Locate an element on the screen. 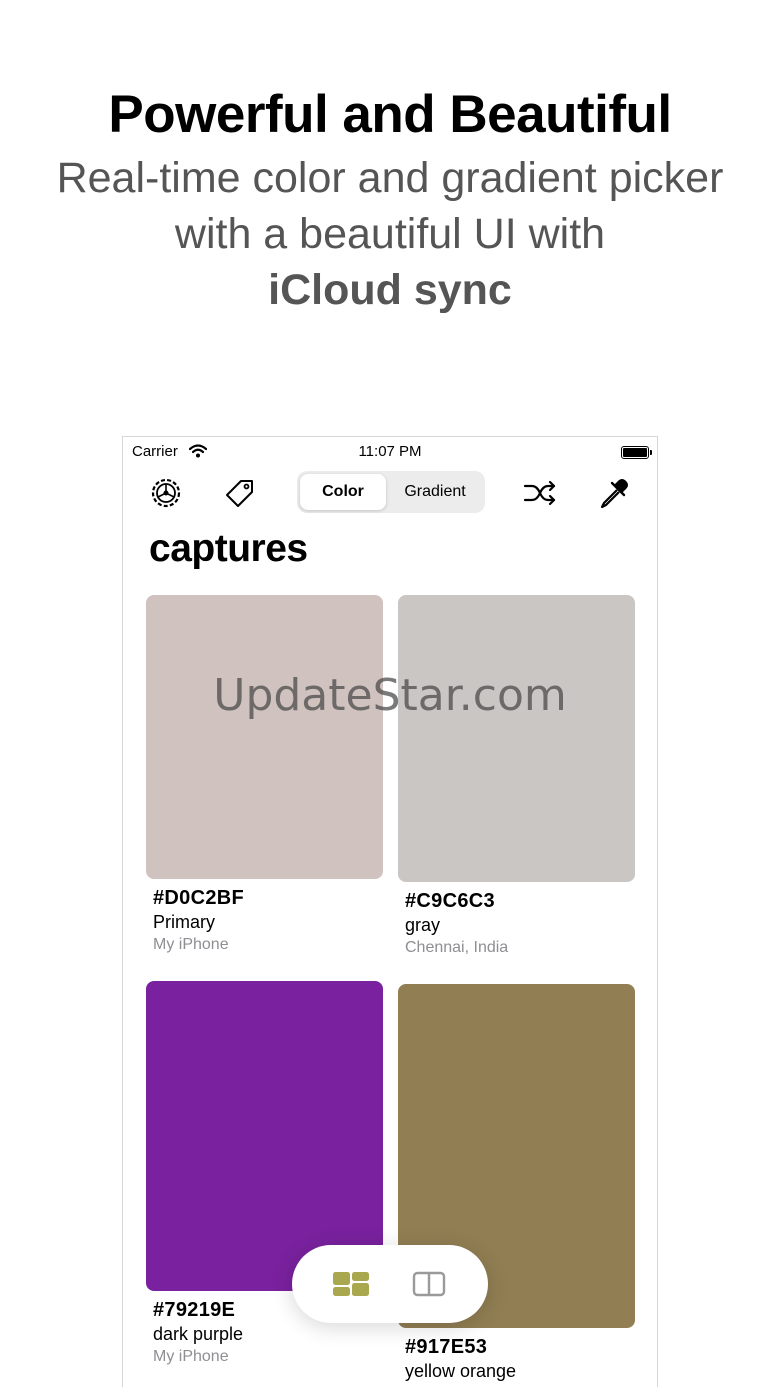  split-view-icon is located at coordinates (429, 1284).